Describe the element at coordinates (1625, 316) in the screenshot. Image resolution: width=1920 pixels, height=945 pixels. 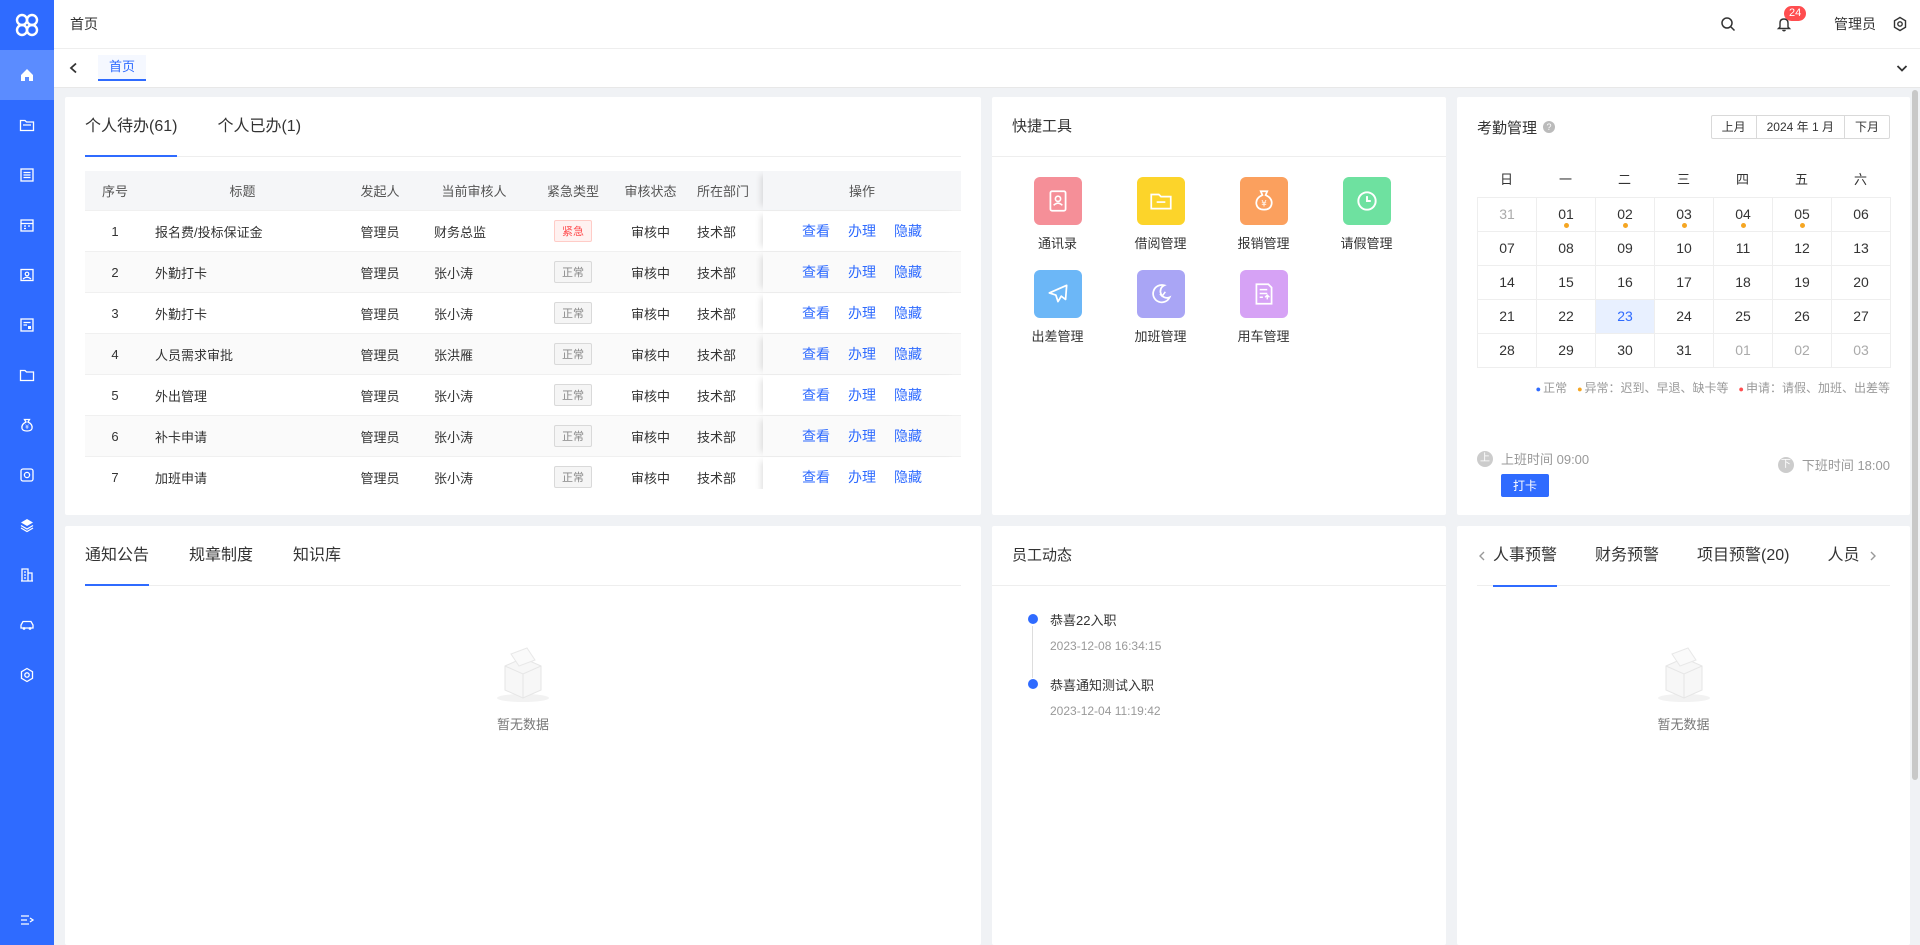
I see `calendar-day: 23` at that location.